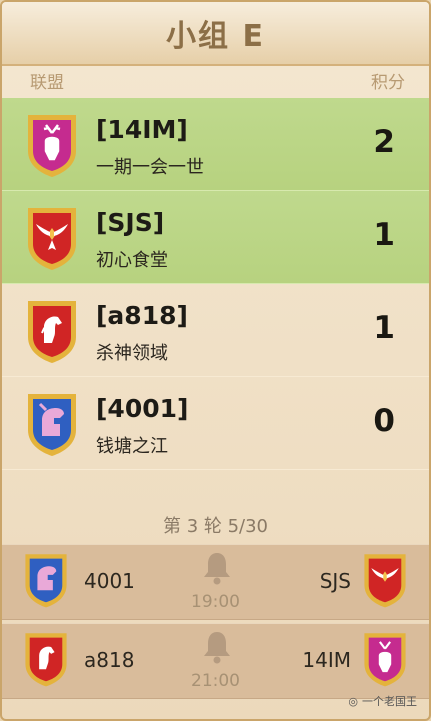  I want to click on alliance-column-label: 联盟, so click(47, 83).